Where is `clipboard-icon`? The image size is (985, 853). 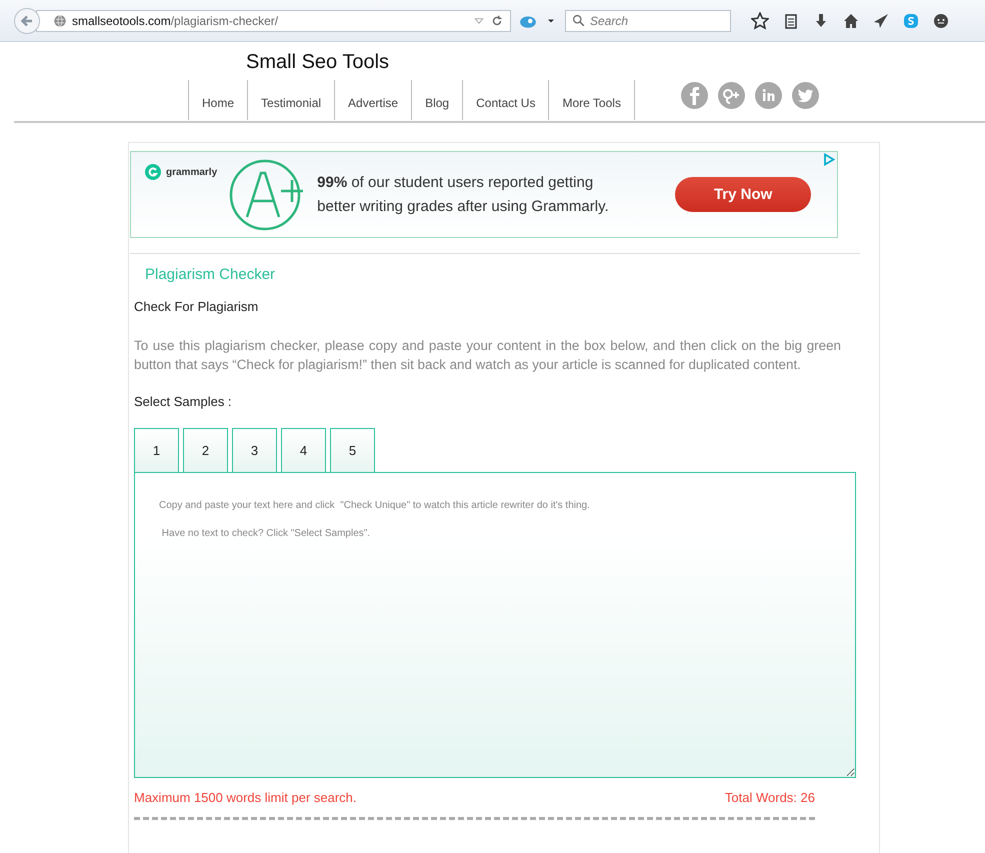 clipboard-icon is located at coordinates (791, 20).